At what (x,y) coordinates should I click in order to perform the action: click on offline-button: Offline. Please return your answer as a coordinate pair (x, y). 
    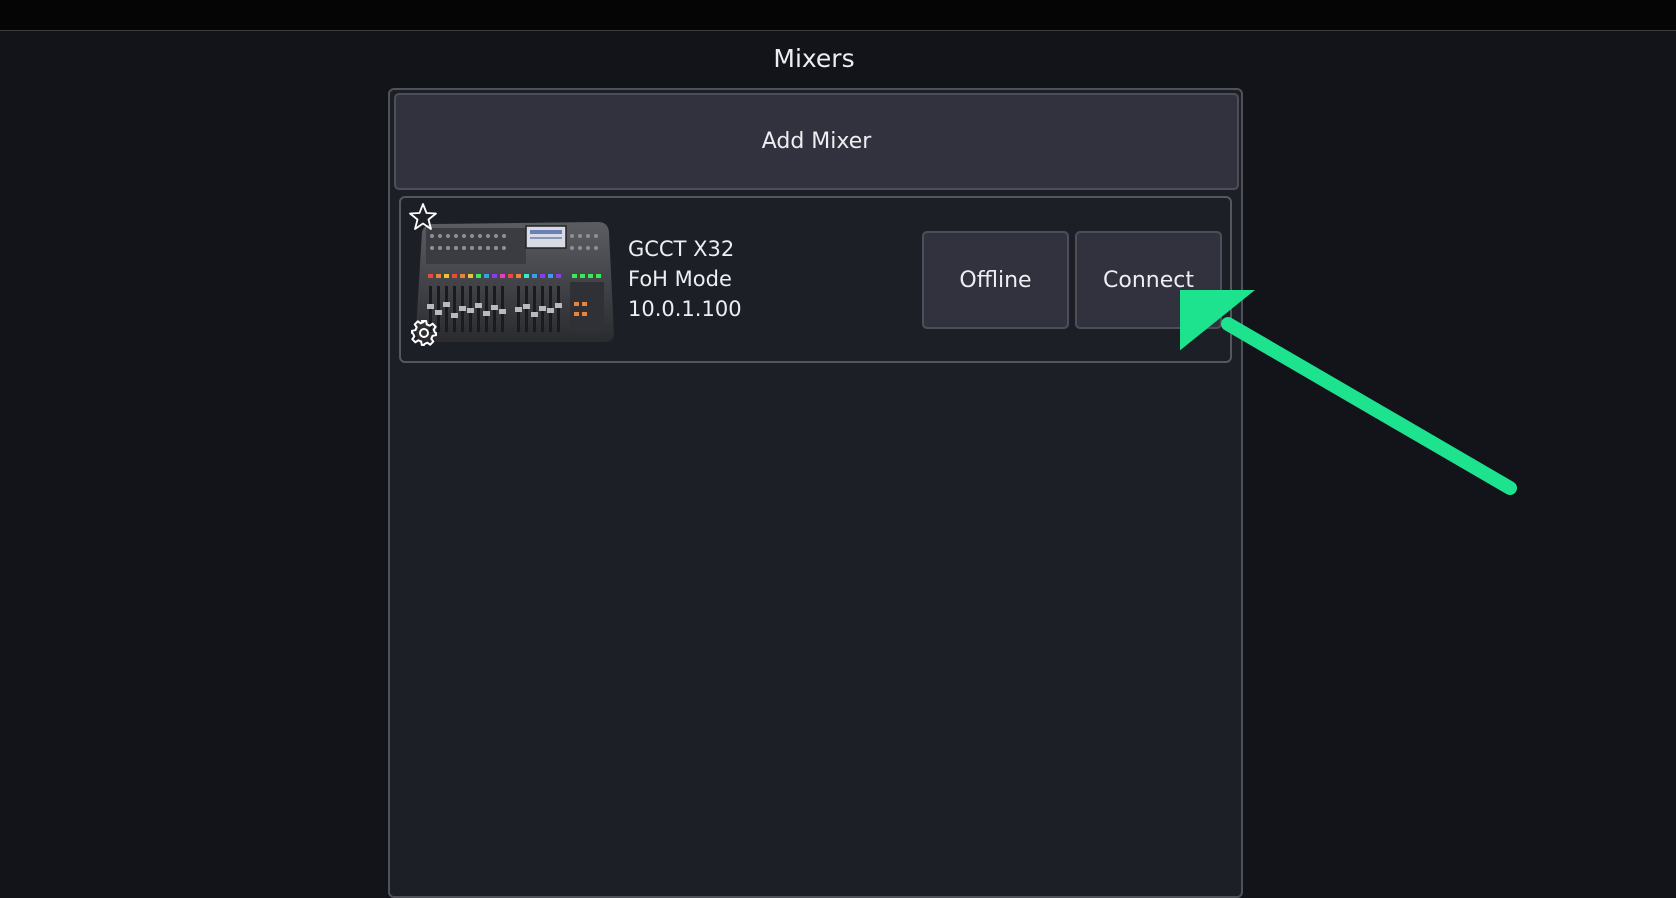
    Looking at the image, I should click on (995, 280).